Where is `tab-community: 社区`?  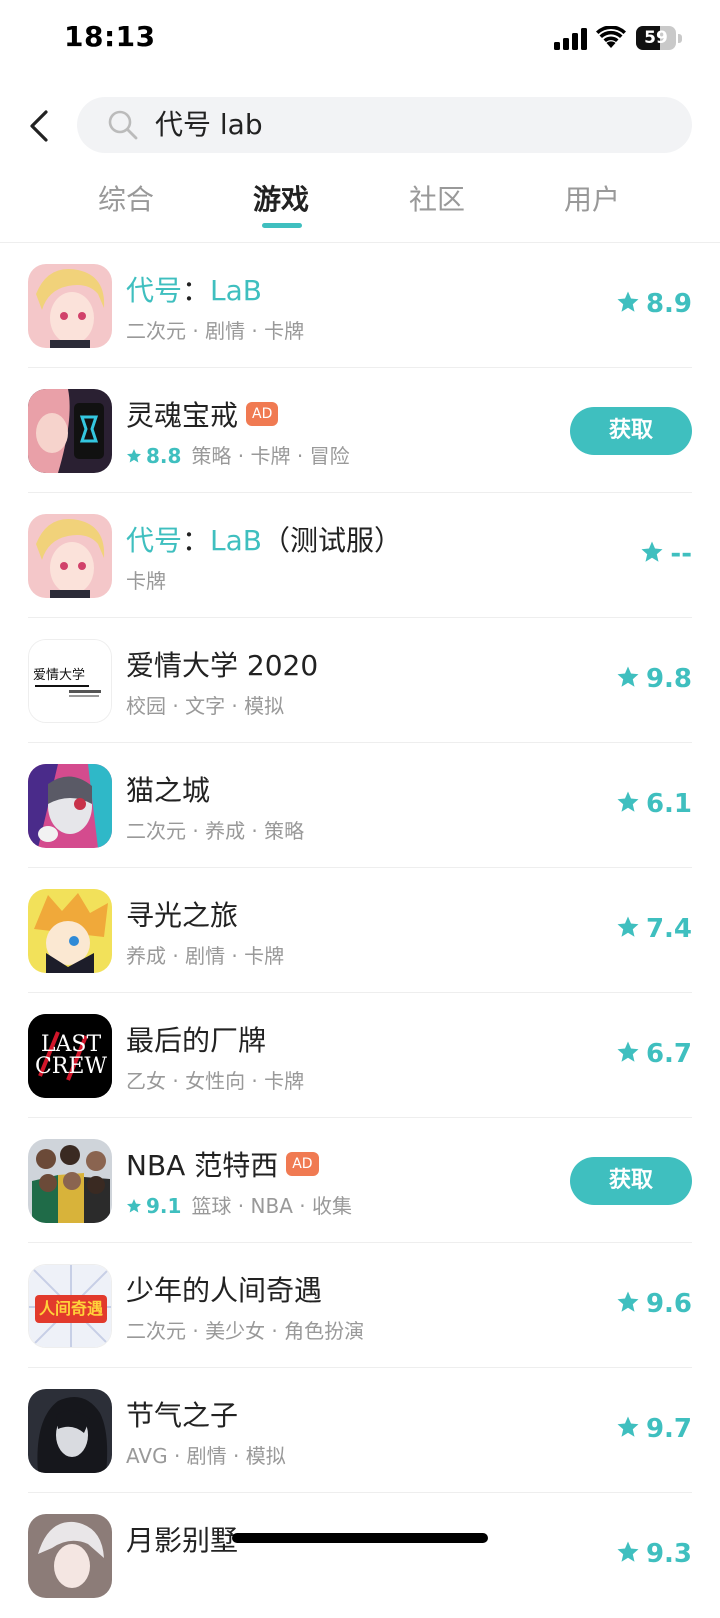 tab-community: 社区 is located at coordinates (437, 198).